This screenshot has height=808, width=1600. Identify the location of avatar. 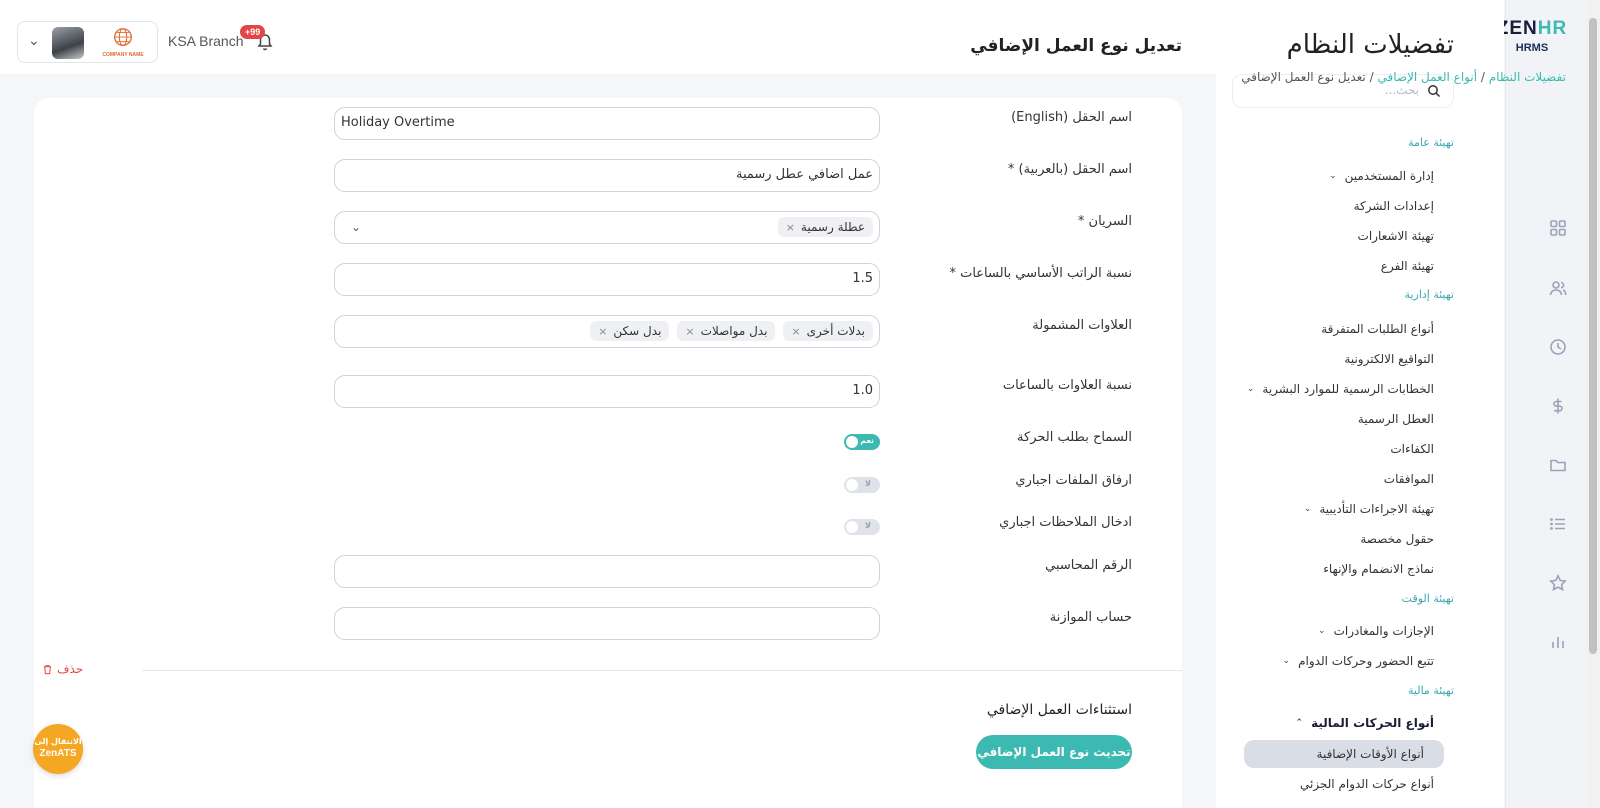
(68, 43).